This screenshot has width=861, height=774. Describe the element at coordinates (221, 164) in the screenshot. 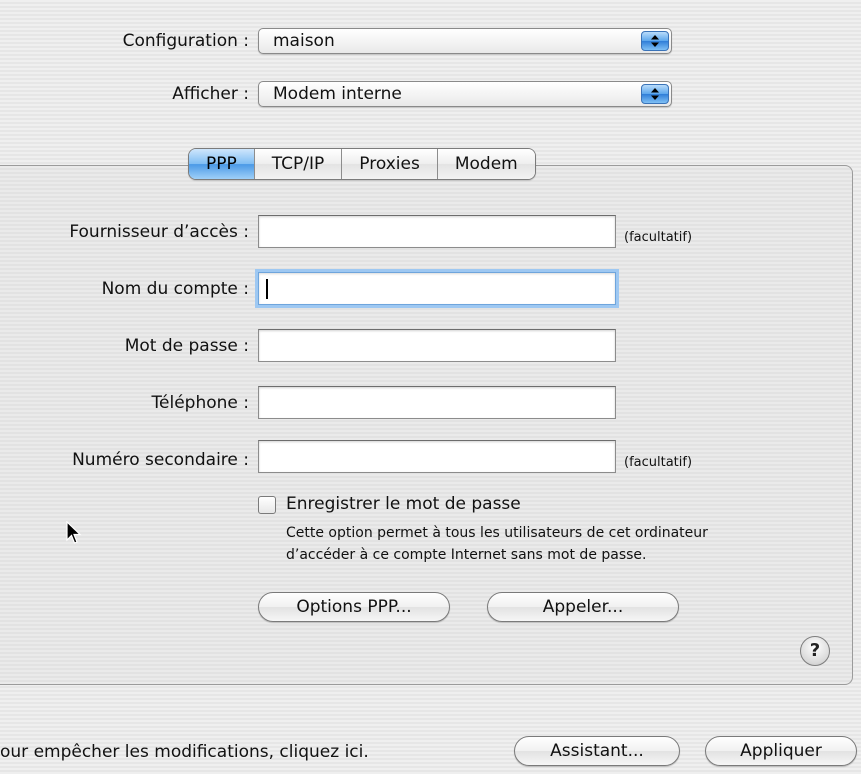

I see `tab-ppp: PPP` at that location.